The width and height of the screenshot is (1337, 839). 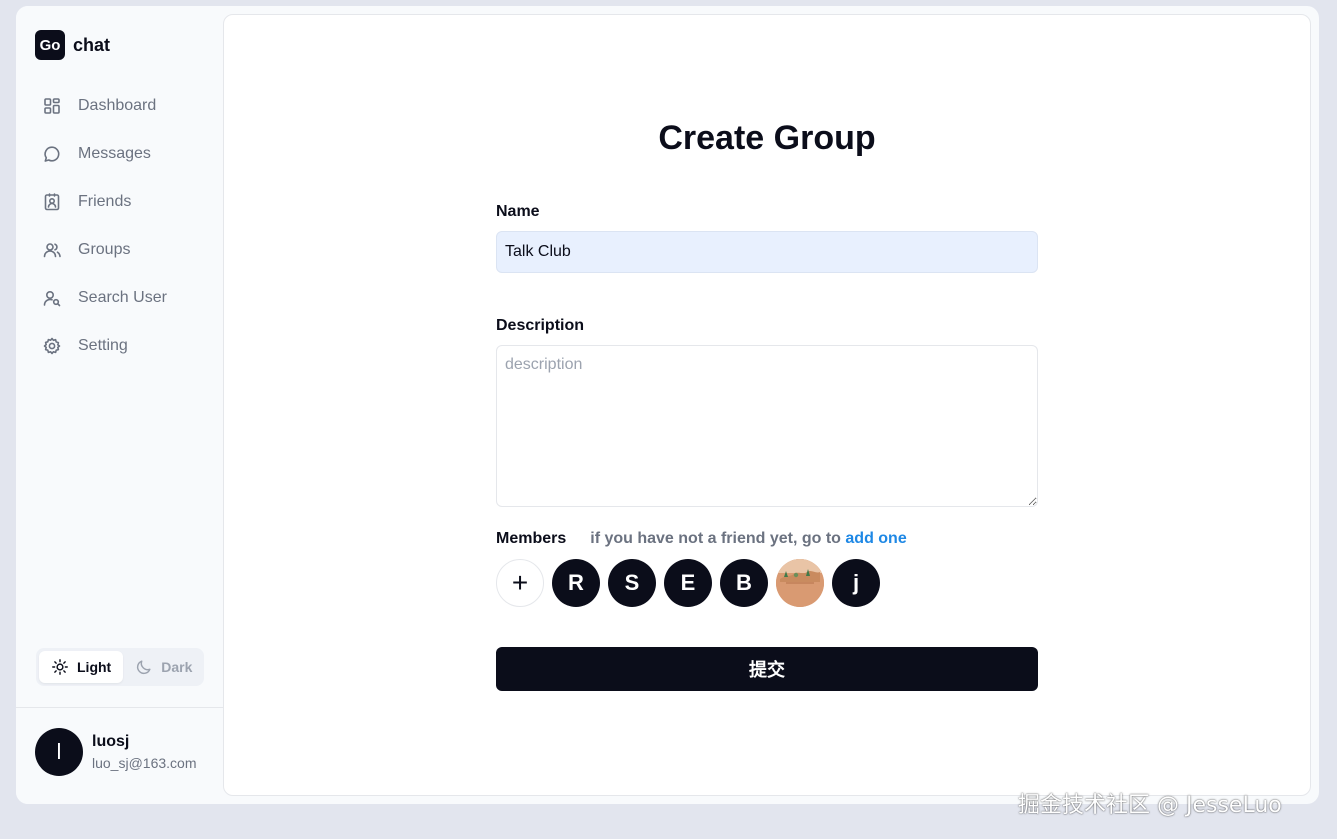 What do you see at coordinates (111, 741) in the screenshot?
I see `profile-name: luosj` at bounding box center [111, 741].